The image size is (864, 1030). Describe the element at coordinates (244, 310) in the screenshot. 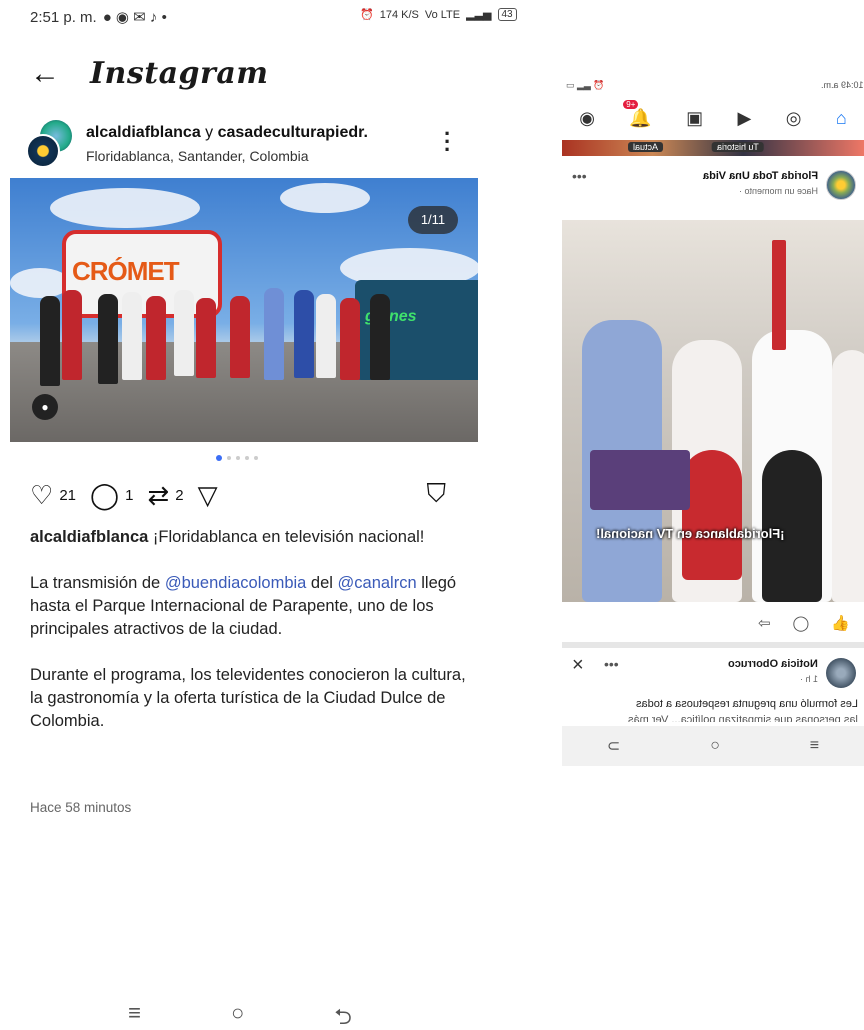

I see `post-image: CRÓMET gíones 1/11 ●` at that location.